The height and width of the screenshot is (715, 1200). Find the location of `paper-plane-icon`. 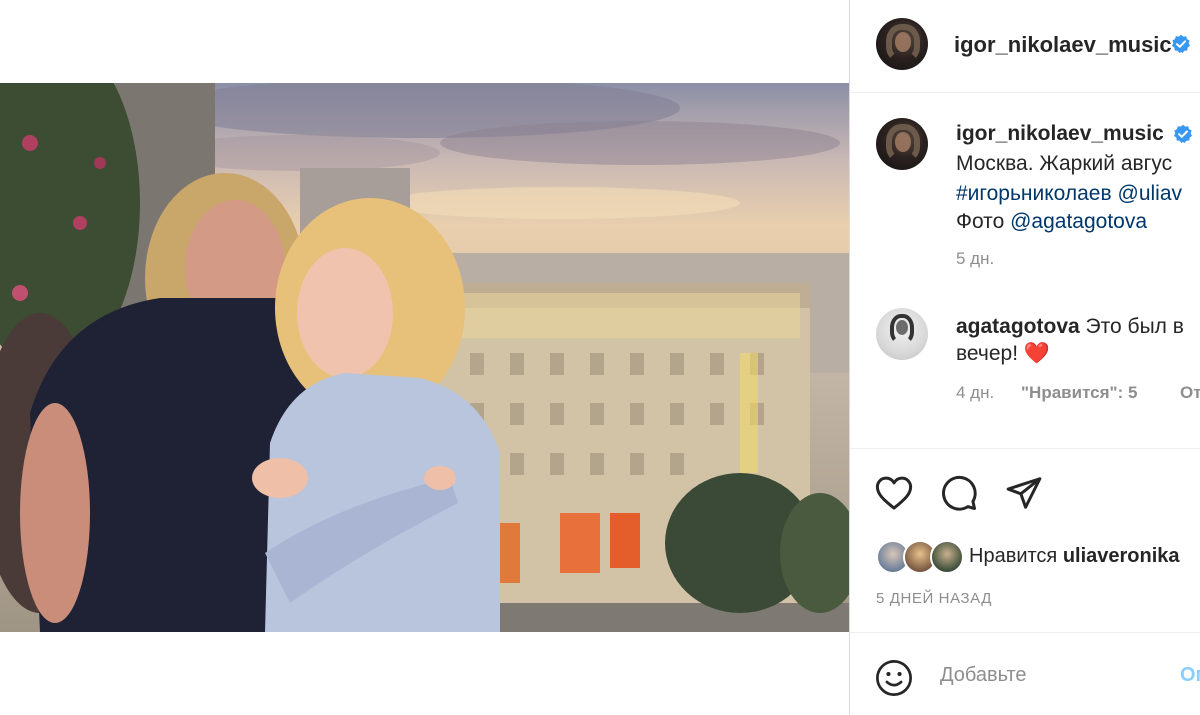

paper-plane-icon is located at coordinates (1024, 493).